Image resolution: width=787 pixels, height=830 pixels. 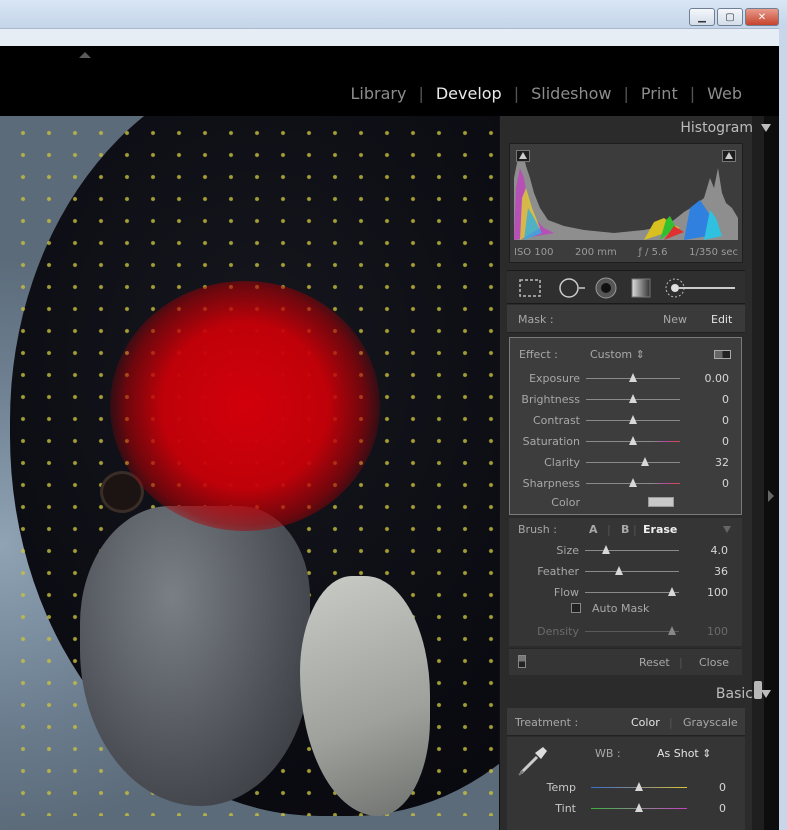 I want to click on treatment-label: Treatment :, so click(x=547, y=722).